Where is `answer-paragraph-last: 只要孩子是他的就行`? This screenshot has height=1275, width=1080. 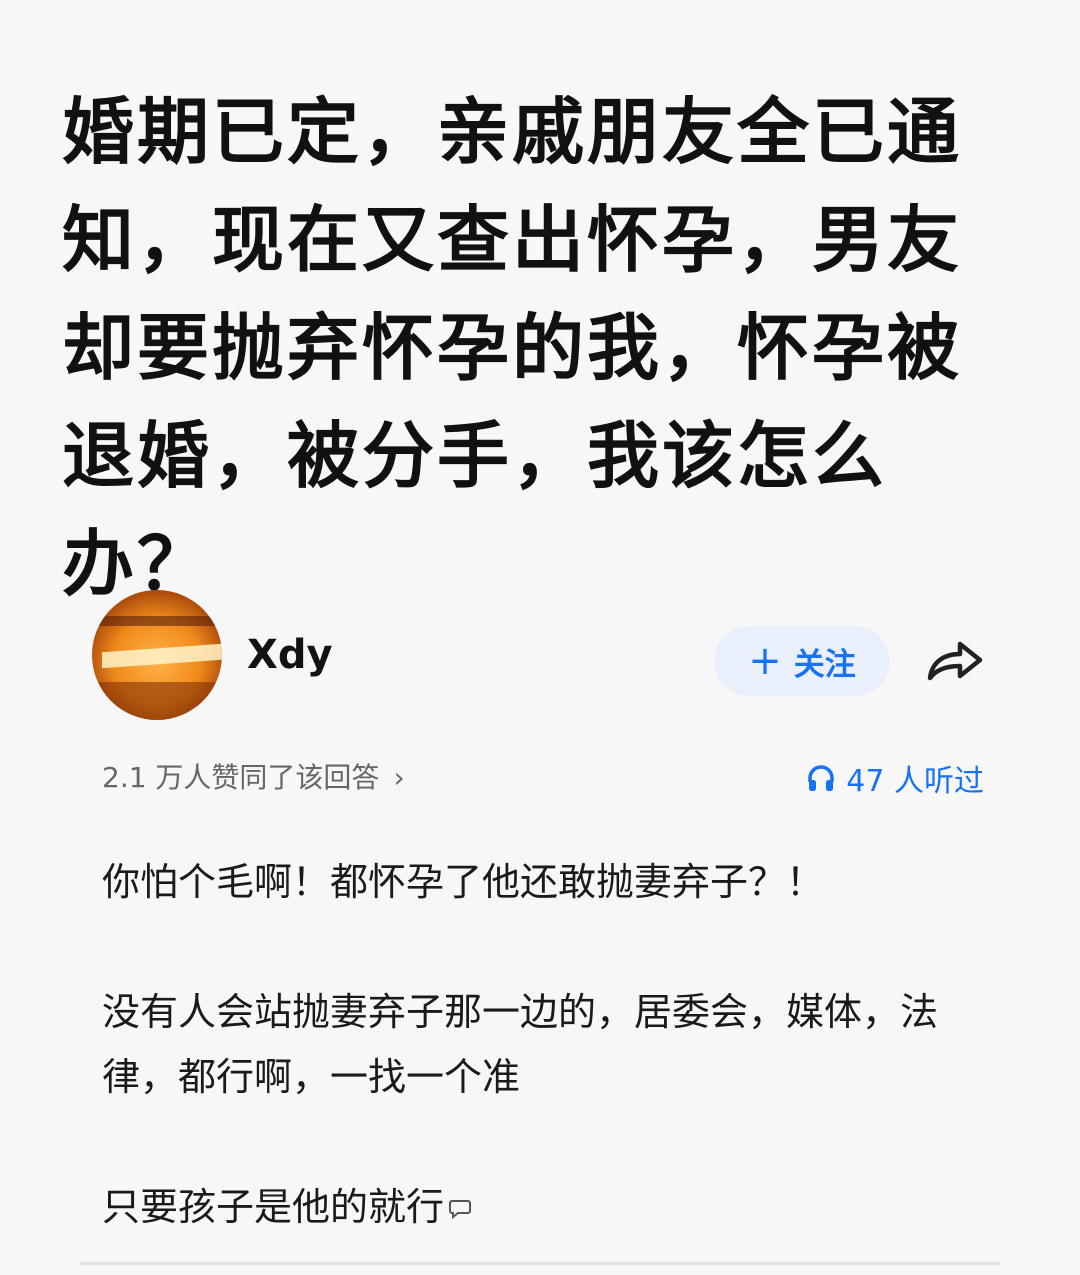
answer-paragraph-last: 只要孩子是他的就行 is located at coordinates (542, 1207).